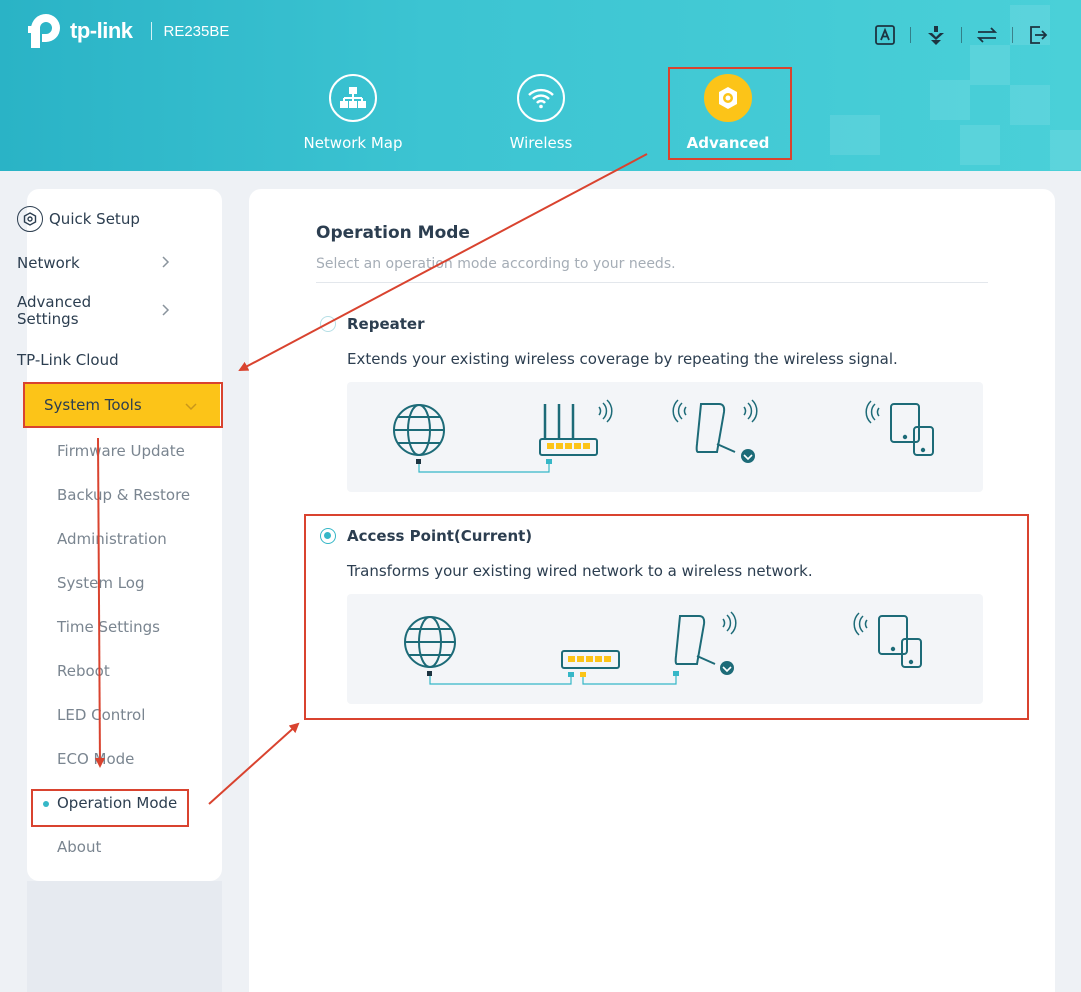 The width and height of the screenshot is (1081, 992). I want to click on tab-network-map: Network Map, so click(353, 113).